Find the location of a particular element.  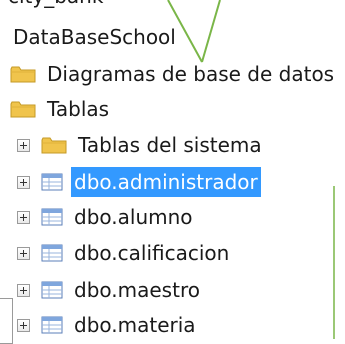

panel-edge is located at coordinates (6, 321).